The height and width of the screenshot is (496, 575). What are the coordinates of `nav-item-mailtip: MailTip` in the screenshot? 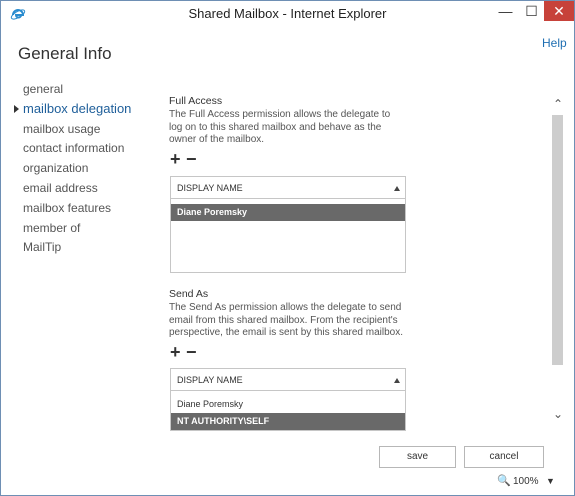 It's located at (84, 249).